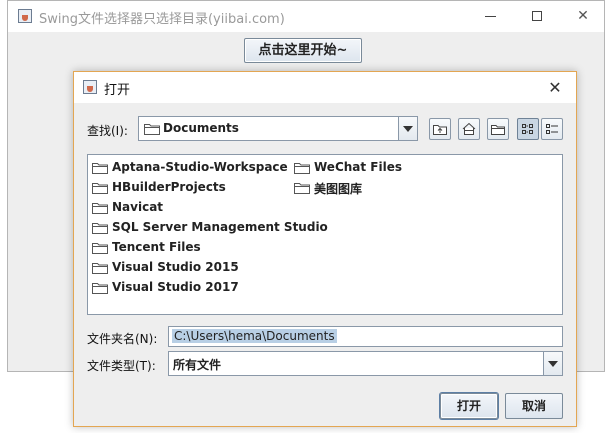  What do you see at coordinates (121, 366) in the screenshot?
I see `file-type-label: 文件类型(T):` at bounding box center [121, 366].